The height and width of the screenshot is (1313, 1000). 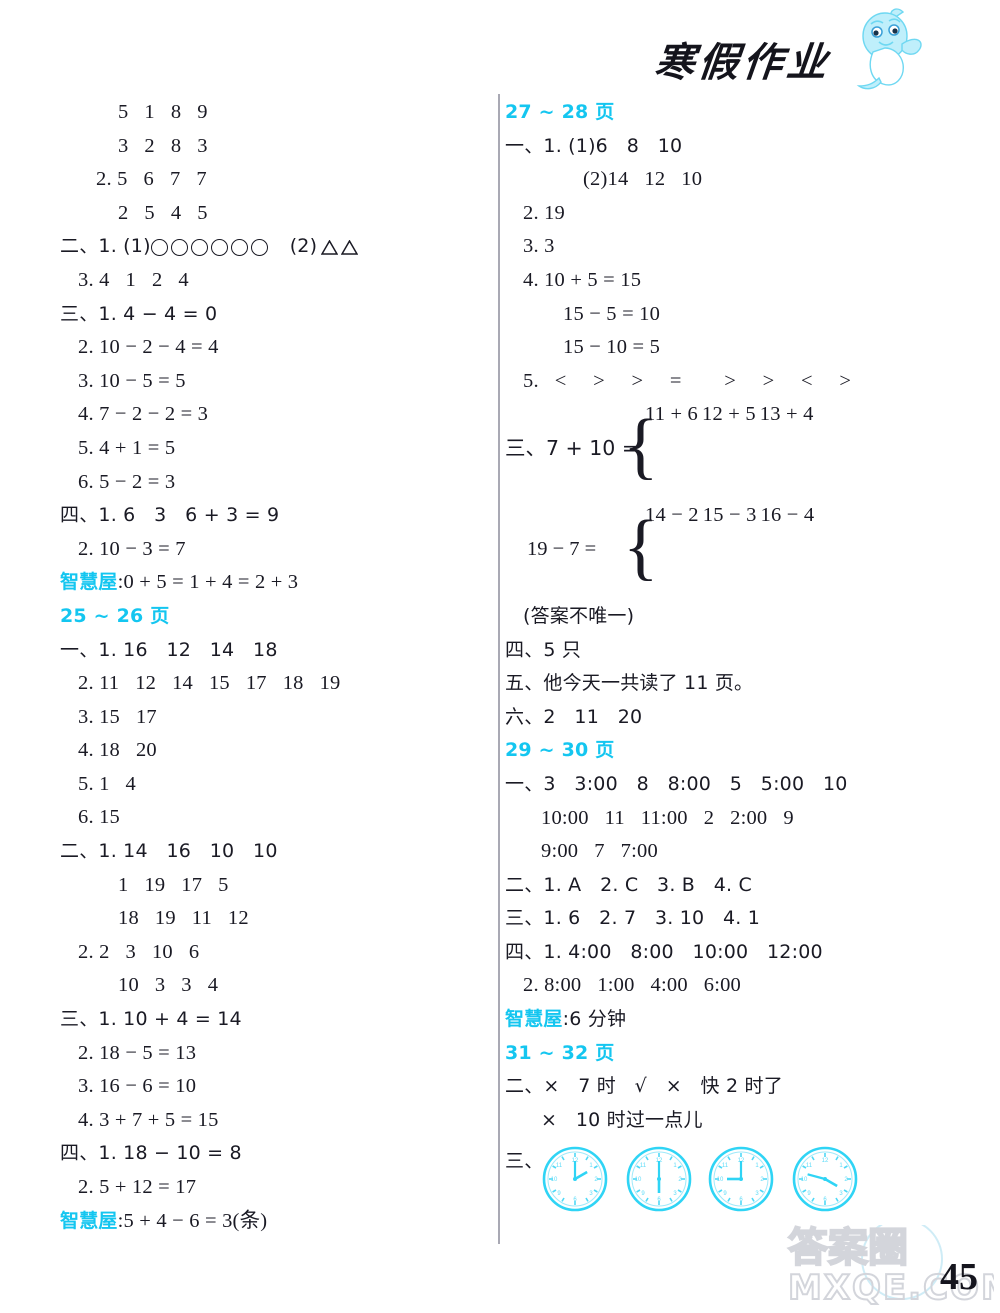 I want to click on wisdom-house-value: :5 + 4 − 6 = 3(条), so click(x=192, y=1220).